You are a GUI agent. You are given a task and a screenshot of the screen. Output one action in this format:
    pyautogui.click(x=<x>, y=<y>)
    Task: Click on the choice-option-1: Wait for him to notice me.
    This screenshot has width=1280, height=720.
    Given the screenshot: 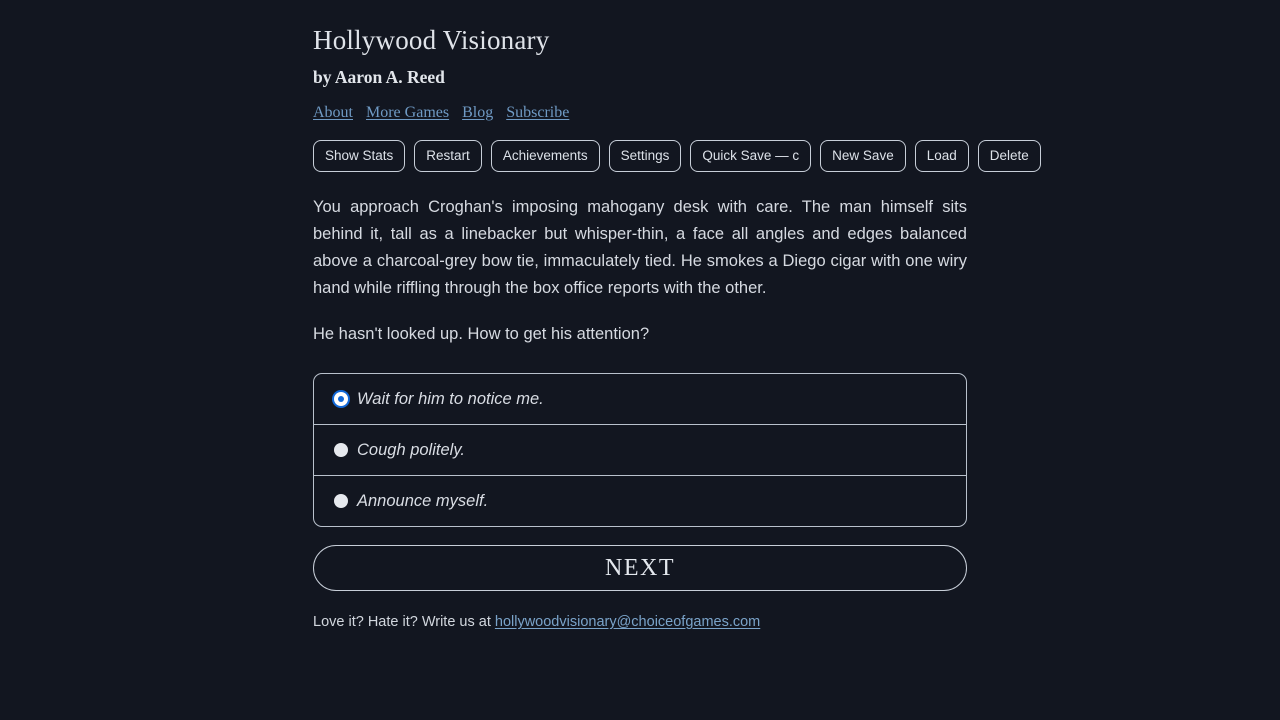 What is the action you would take?
    pyautogui.click(x=640, y=399)
    